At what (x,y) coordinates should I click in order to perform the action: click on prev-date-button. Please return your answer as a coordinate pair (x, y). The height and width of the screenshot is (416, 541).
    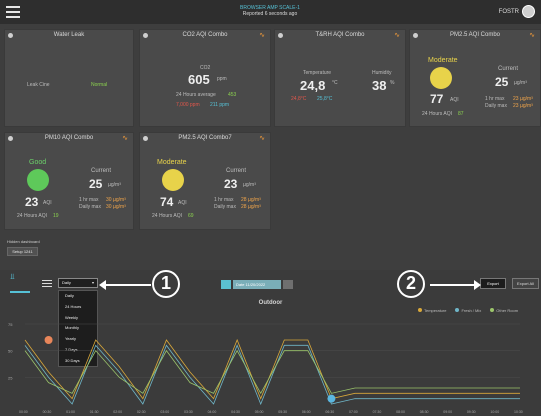
    Looking at the image, I should click on (226, 284).